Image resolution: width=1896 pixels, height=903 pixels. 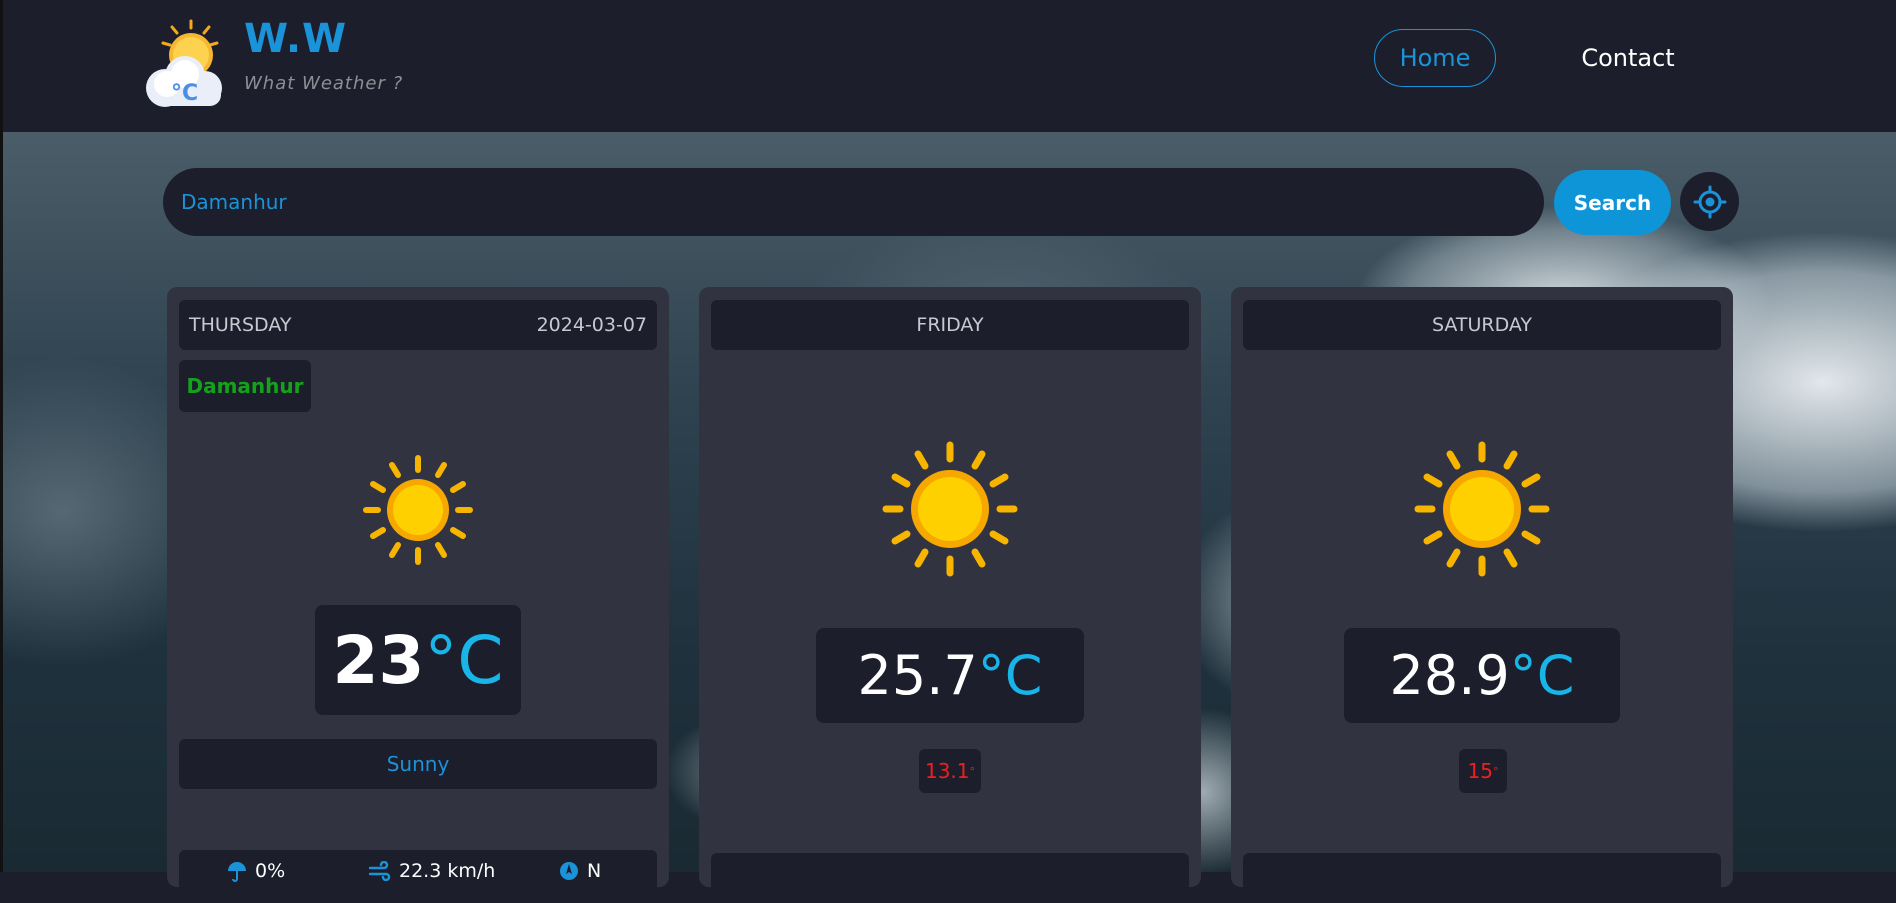 I want to click on day-label: FRIDAY, so click(x=950, y=325).